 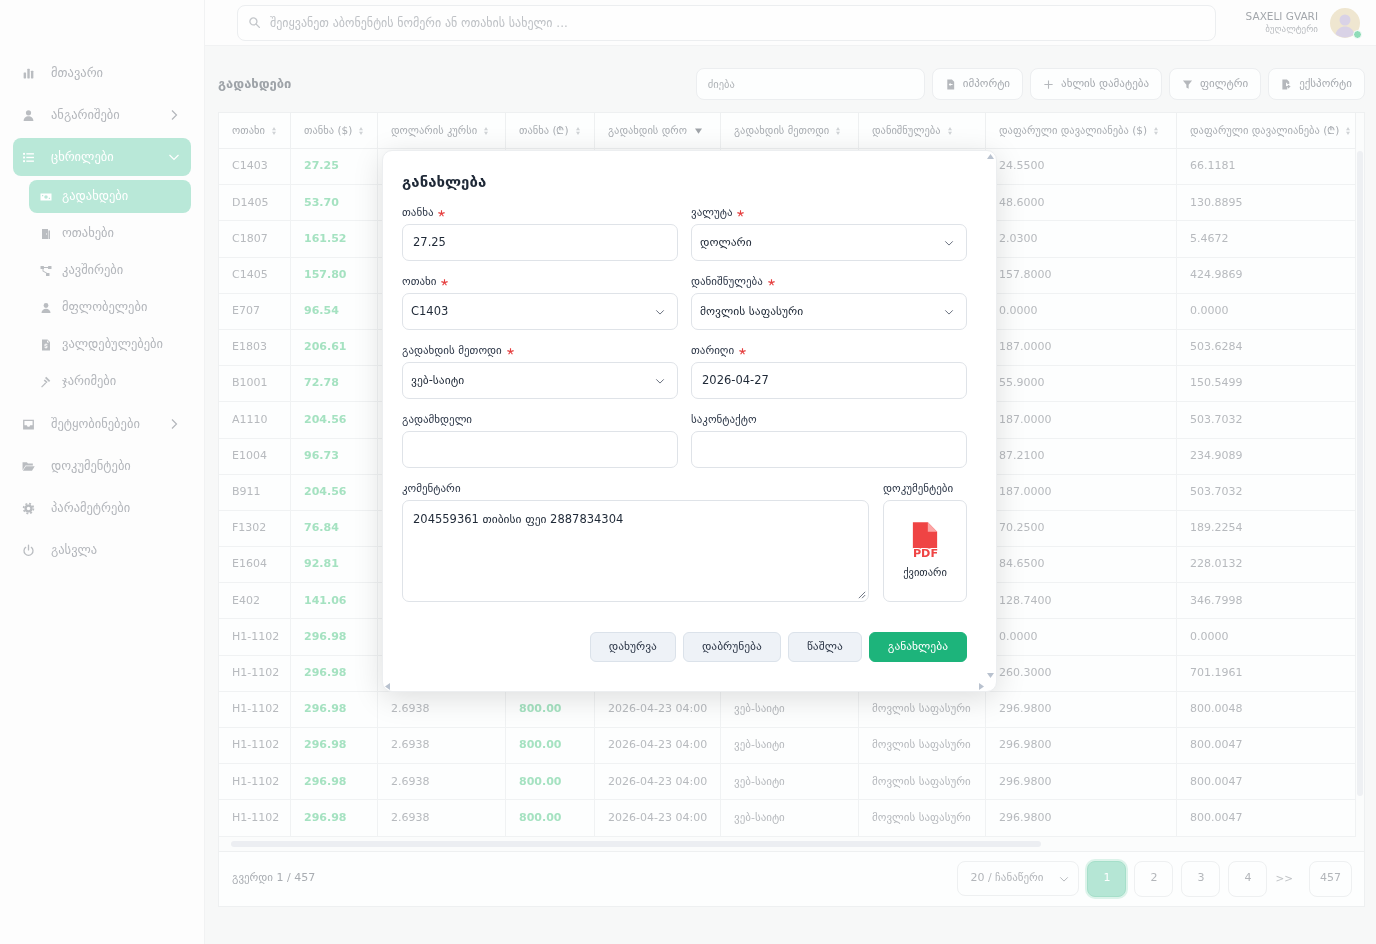 I want to click on table-cell: A1110, so click(x=255, y=420).